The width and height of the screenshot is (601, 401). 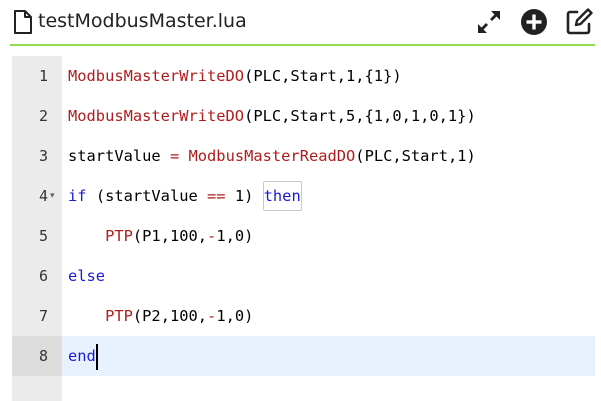 I want to click on code-text: ModbusMasterWriteDO(PLC,Start,1,{1}), so click(x=235, y=76).